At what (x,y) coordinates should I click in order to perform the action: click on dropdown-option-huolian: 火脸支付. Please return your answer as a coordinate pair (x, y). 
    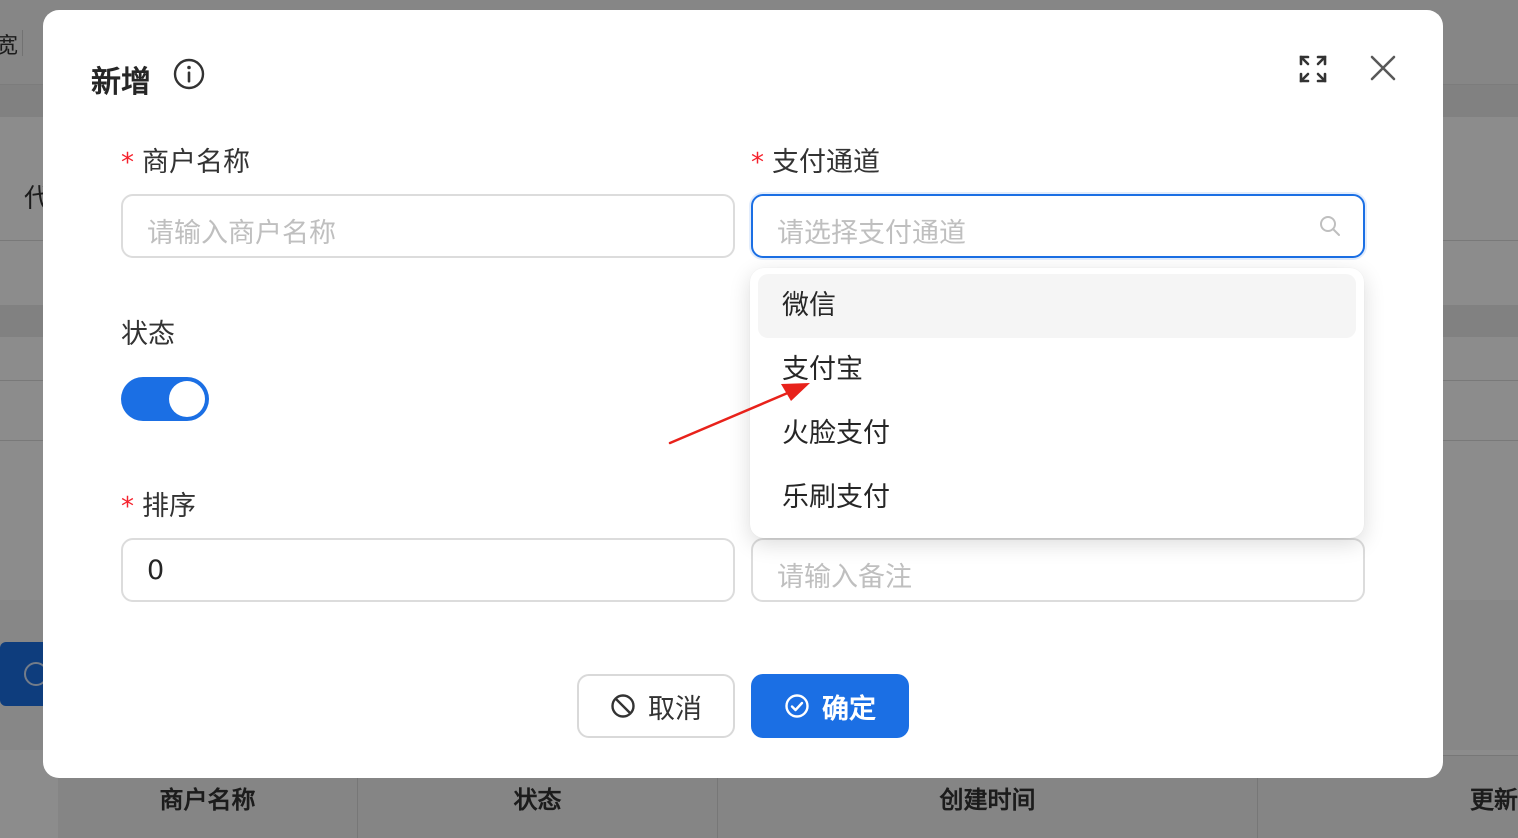
    Looking at the image, I should click on (1057, 434).